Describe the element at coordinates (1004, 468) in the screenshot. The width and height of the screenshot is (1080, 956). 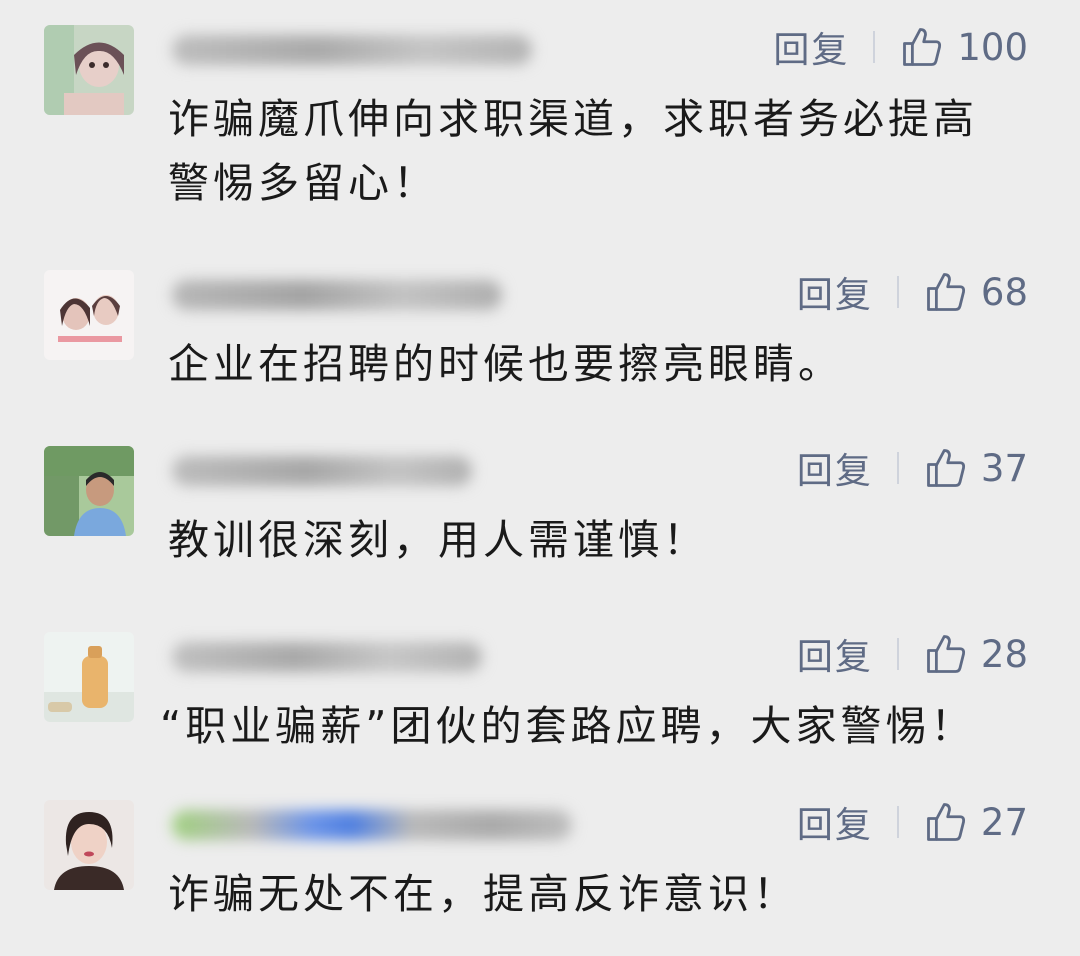
I see `like-count: 37` at that location.